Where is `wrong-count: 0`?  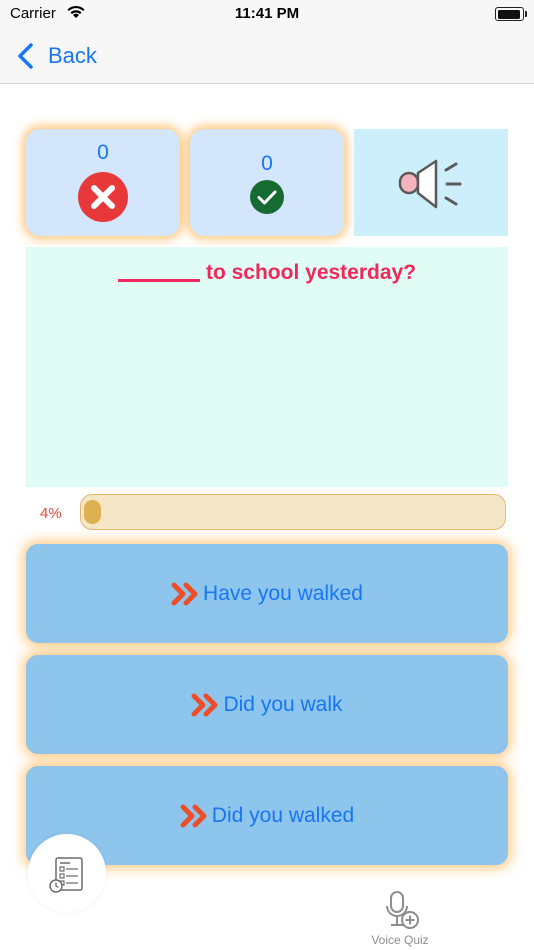
wrong-count: 0 is located at coordinates (103, 152).